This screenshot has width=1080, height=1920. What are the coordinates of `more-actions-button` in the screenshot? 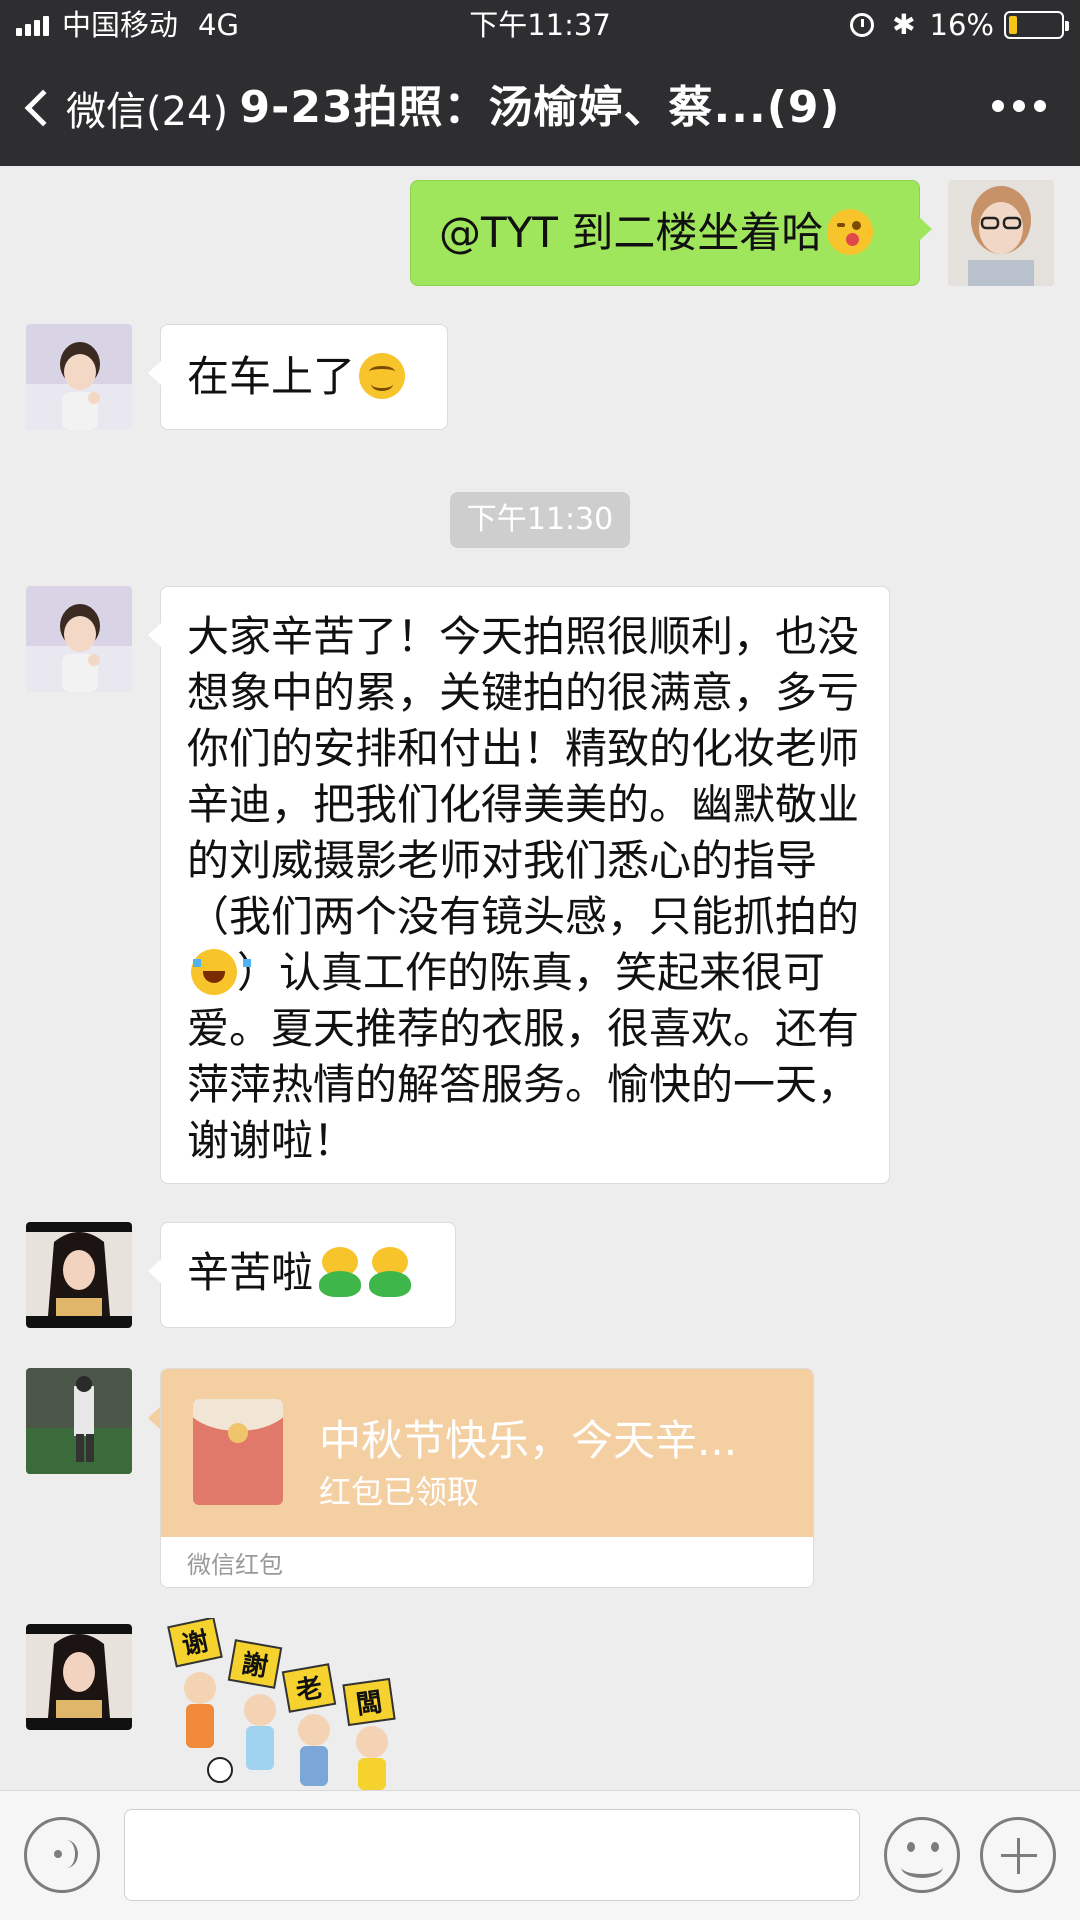 It's located at (1018, 1855).